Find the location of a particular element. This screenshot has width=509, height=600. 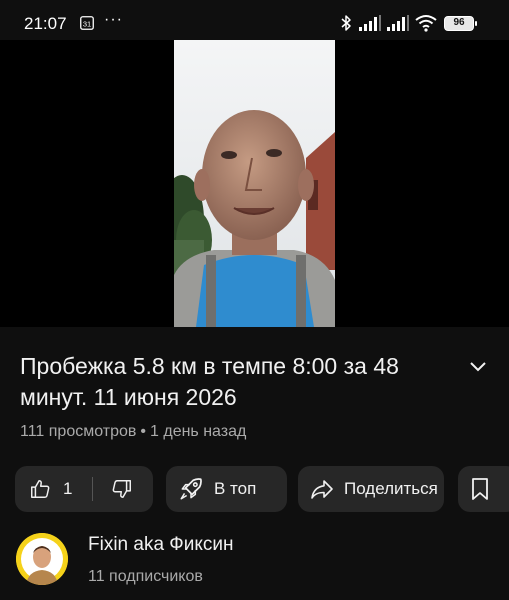

boost-label: В топ is located at coordinates (235, 488).